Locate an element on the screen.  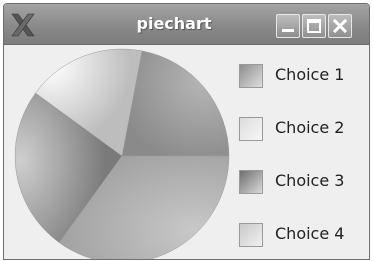
legend-label: Choice 4 is located at coordinates (310, 233).